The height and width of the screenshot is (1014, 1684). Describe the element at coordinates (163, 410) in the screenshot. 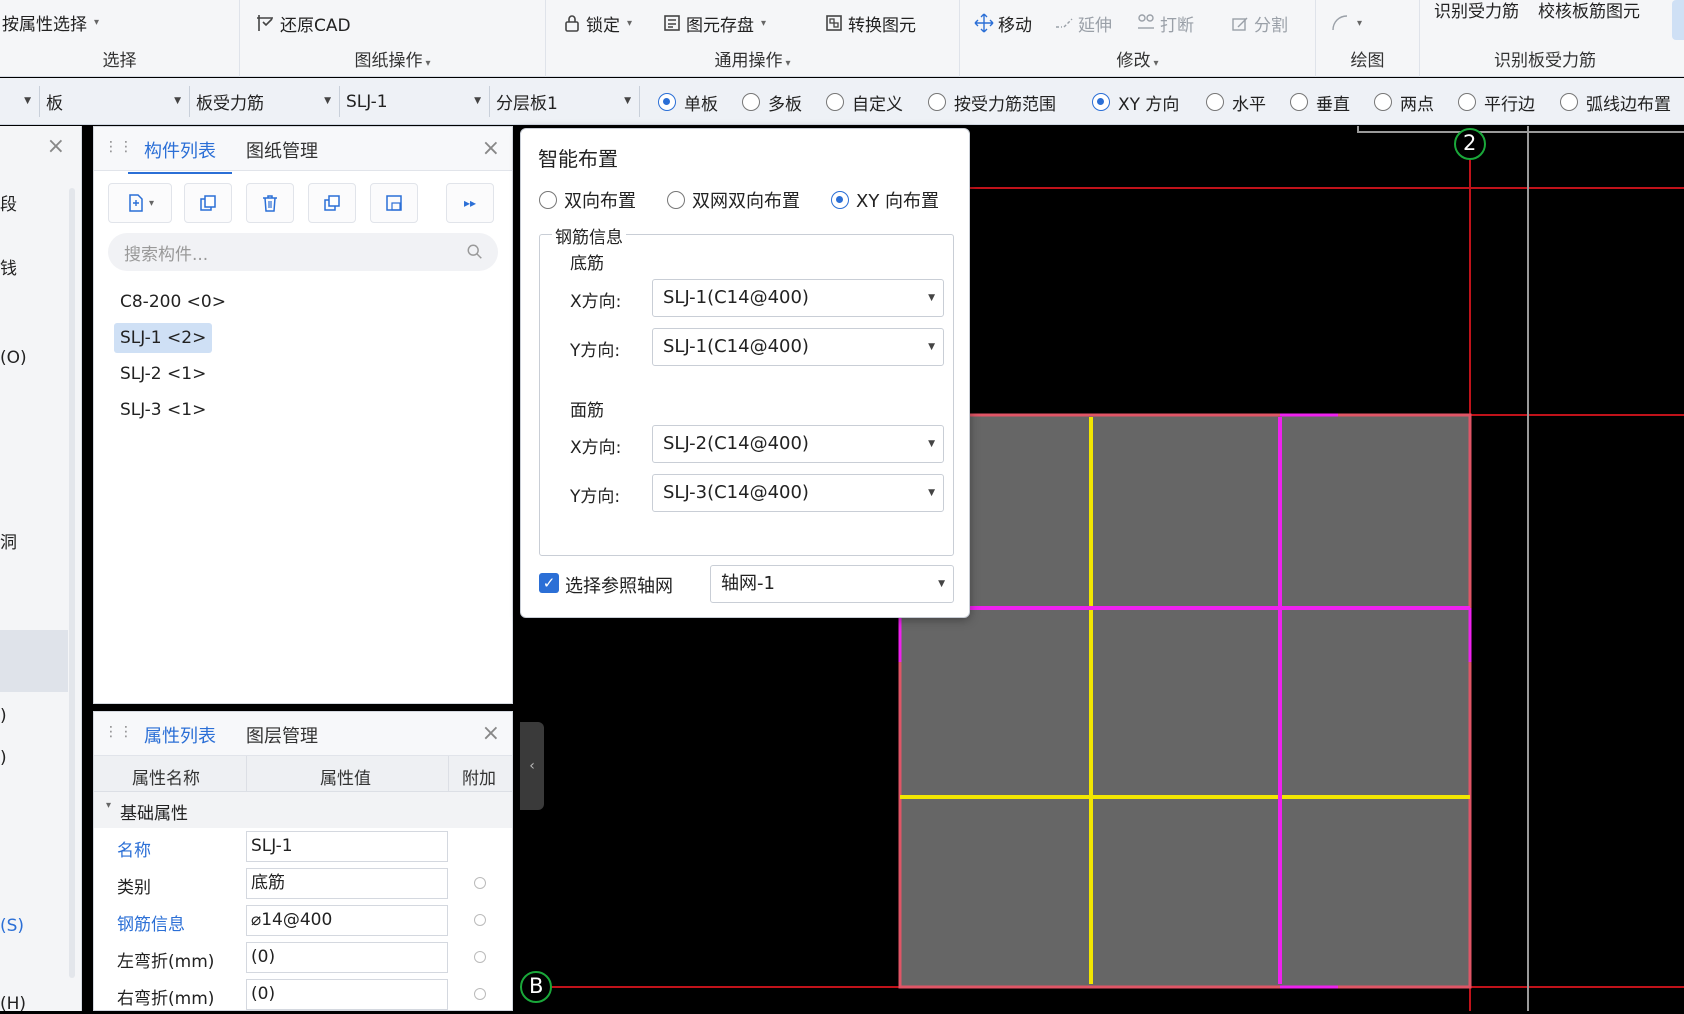

I see `list-item: SLJ-3 <1>` at that location.